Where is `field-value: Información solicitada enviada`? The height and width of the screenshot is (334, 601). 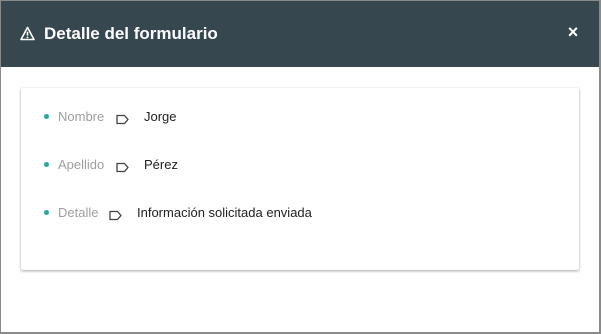
field-value: Información solicitada enviada is located at coordinates (224, 212).